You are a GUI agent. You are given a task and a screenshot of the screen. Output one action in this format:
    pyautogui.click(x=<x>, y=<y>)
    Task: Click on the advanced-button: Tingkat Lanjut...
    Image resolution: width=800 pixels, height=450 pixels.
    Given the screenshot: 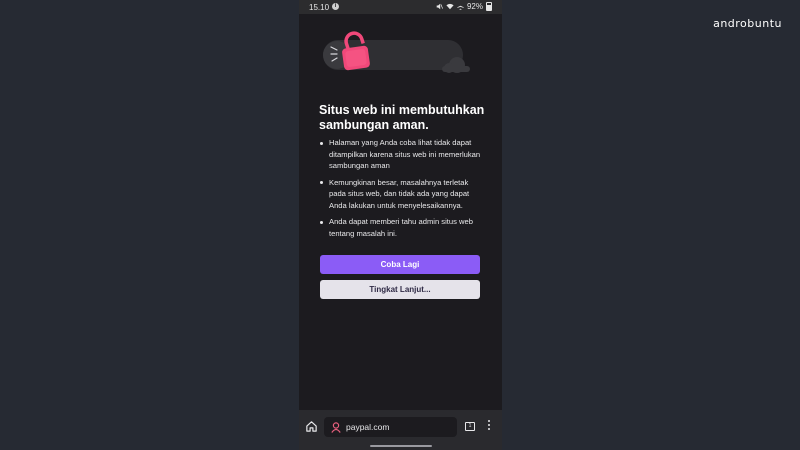 What is the action you would take?
    pyautogui.click(x=400, y=289)
    